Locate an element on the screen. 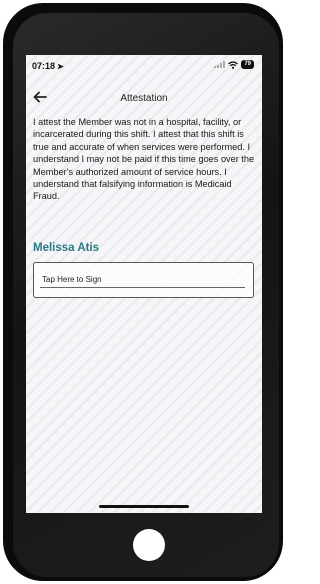 This screenshot has width=320, height=584. cell-signal-icon is located at coordinates (220, 64).